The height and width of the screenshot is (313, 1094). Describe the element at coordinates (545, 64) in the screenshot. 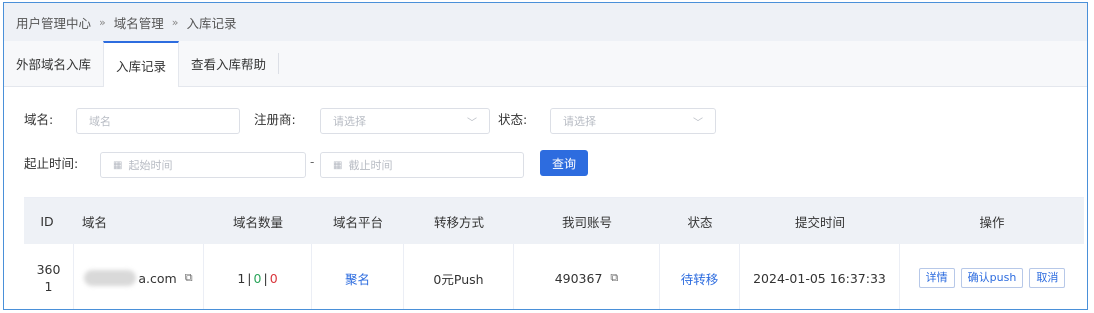

I see `tab-bar: 外部域名入库 入库记录 查看入库帮助` at that location.